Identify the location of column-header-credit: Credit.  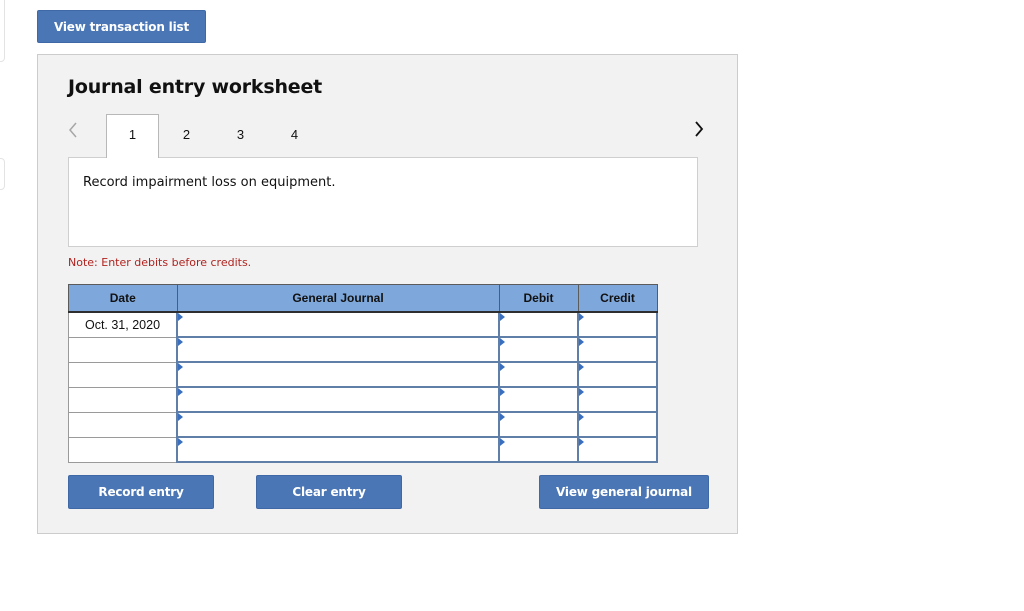
(617, 298).